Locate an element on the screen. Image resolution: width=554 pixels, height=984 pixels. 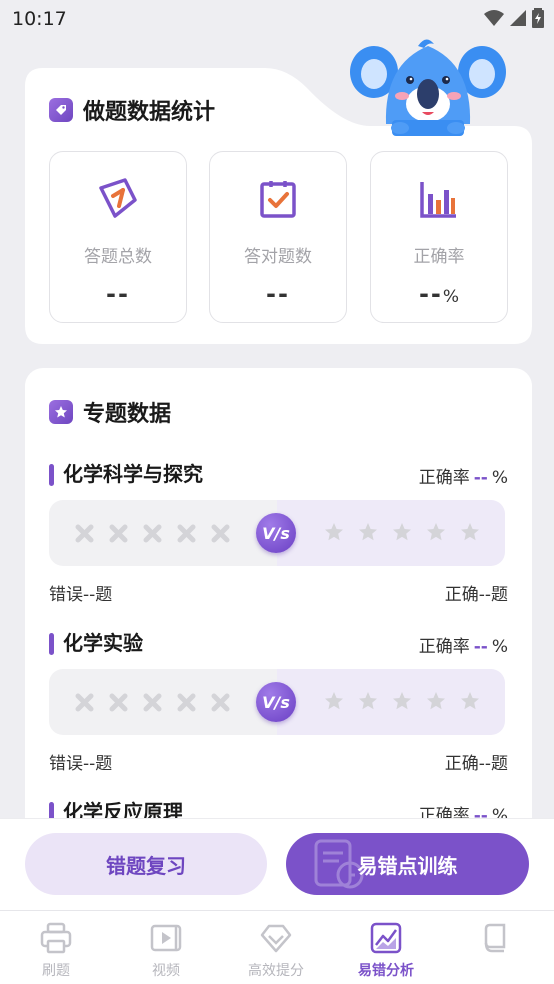
topic-name: 化学科学与探究 is located at coordinates (133, 474).